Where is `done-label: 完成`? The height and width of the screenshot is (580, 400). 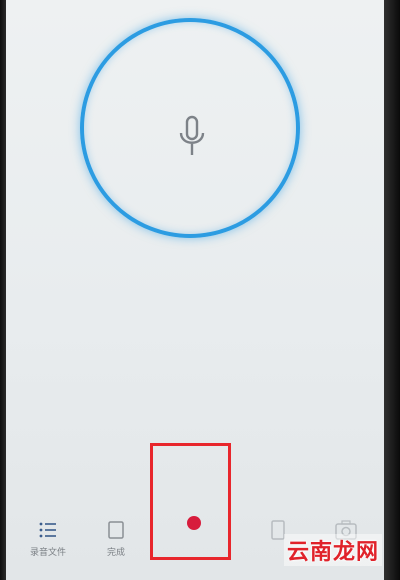 done-label: 完成 is located at coordinates (115, 553).